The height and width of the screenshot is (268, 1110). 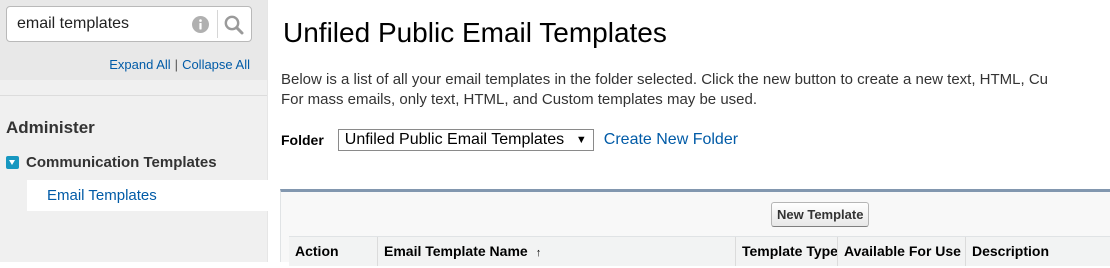 What do you see at coordinates (147, 195) in the screenshot?
I see `tree-item-email-templates: Email Templates` at bounding box center [147, 195].